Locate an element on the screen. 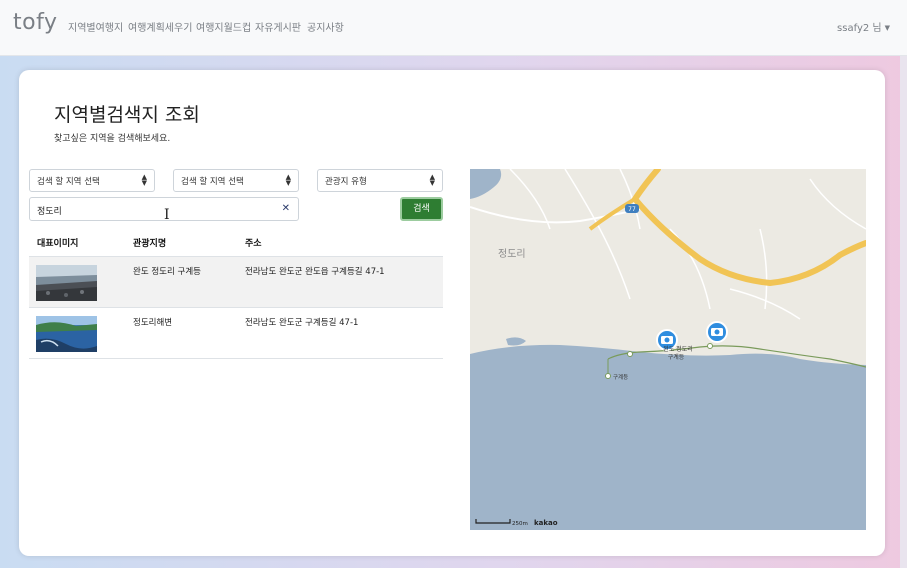 This screenshot has height=568, width=907. attraction-address: 전라남도 완도군 구계등길 47-1 is located at coordinates (302, 323).